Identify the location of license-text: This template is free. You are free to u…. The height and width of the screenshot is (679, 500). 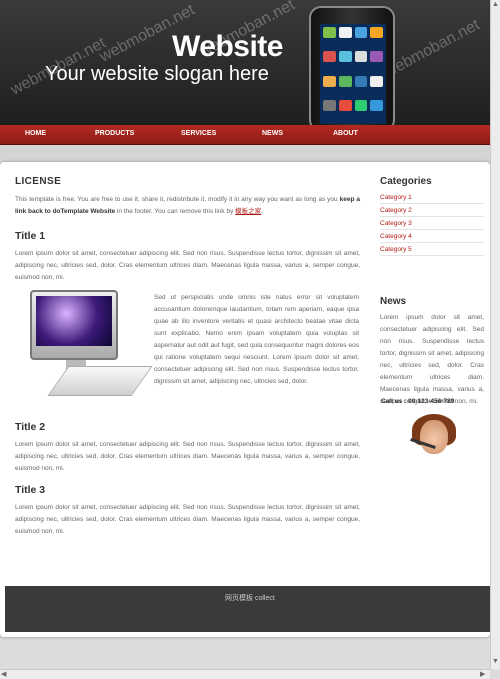
(187, 206).